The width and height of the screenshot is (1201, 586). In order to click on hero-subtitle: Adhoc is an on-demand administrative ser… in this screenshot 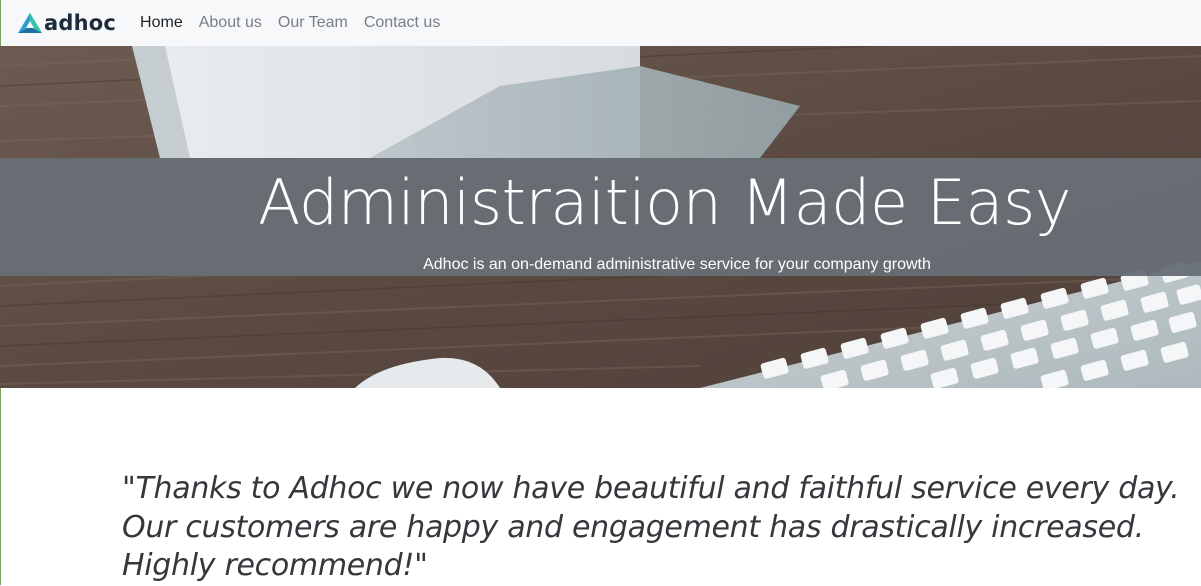, I will do `click(677, 264)`.